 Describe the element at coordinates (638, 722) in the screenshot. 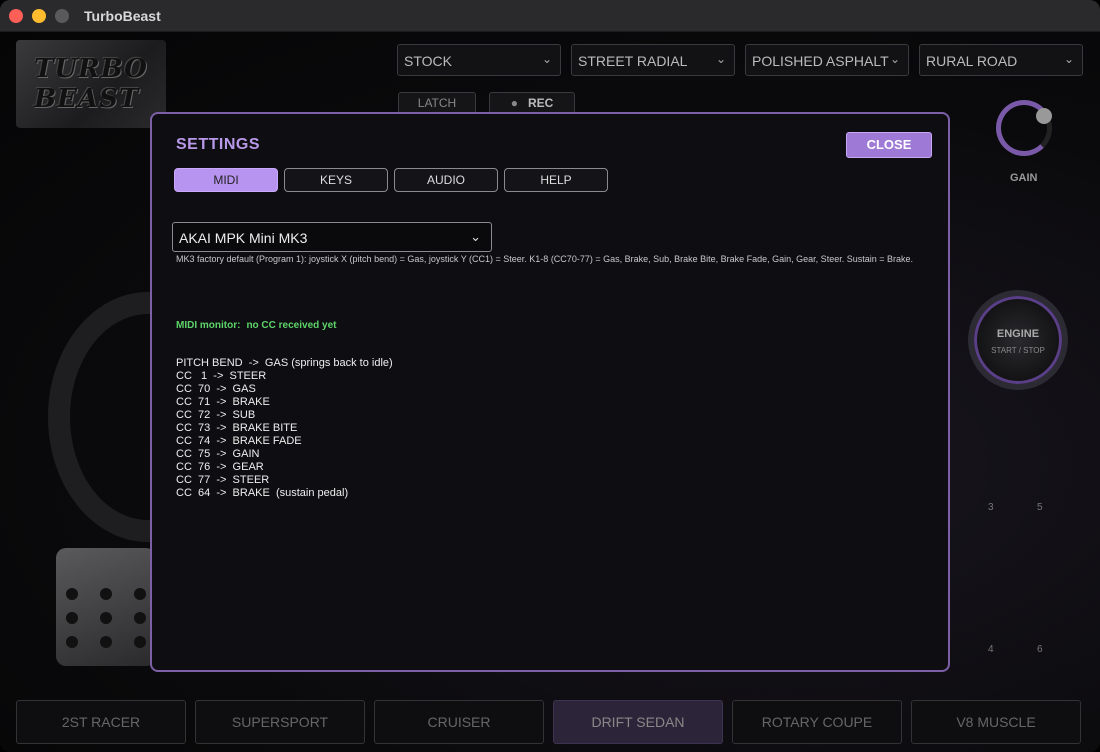

I see `car-button-drift-sedan: DRIFT SEDAN` at that location.